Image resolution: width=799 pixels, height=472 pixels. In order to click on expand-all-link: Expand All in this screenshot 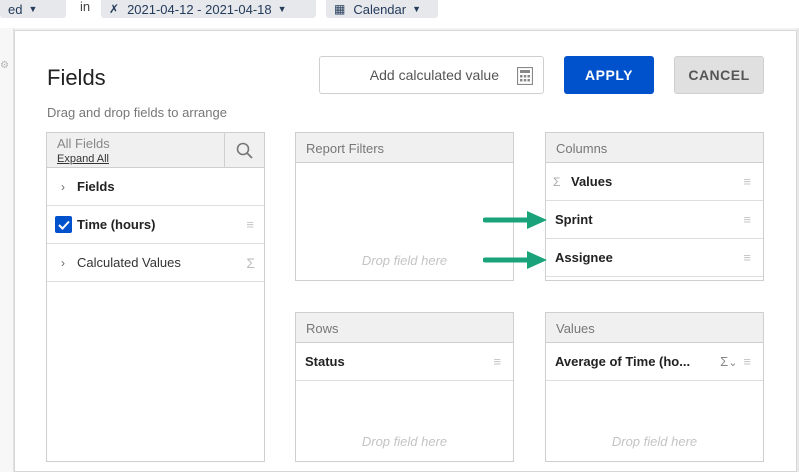, I will do `click(83, 159)`.